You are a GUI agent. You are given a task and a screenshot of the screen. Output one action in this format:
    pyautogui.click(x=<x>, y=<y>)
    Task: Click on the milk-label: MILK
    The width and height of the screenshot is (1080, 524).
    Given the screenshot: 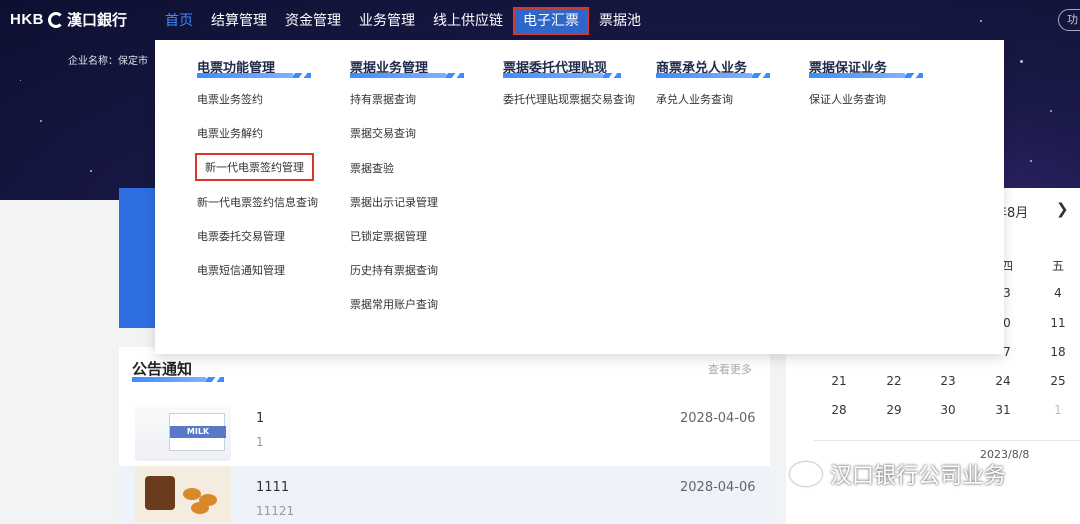 What is the action you would take?
    pyautogui.click(x=198, y=432)
    